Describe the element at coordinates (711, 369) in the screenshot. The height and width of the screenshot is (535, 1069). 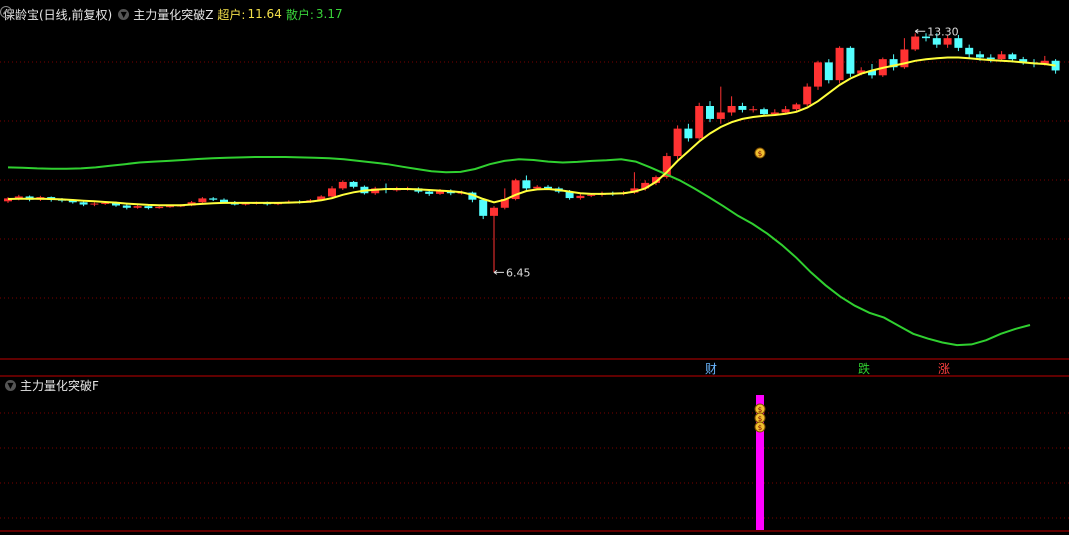
I see `tag-cai: 财` at that location.